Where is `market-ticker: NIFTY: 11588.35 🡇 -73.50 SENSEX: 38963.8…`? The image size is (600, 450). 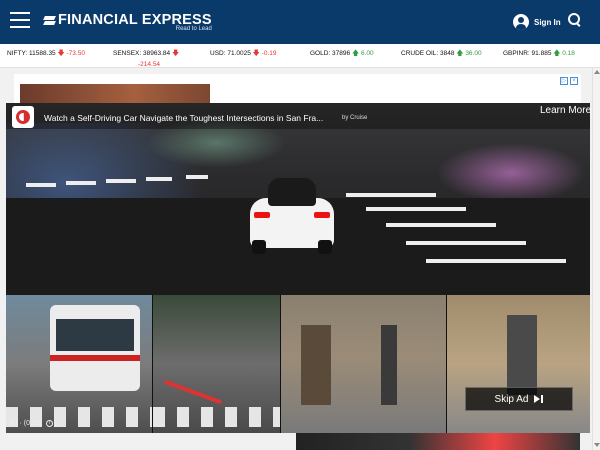 market-ticker: NIFTY: 11588.35 🡇 -73.50 SENSEX: 38963.8… is located at coordinates (300, 56).